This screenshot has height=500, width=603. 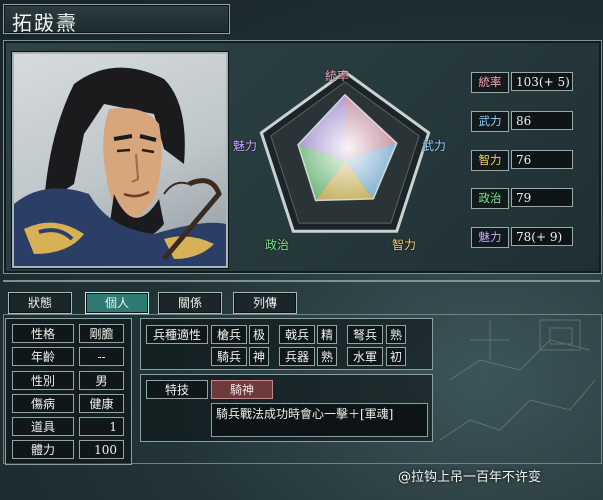 What do you see at coordinates (101, 380) in the screenshot?
I see `info-value: 男` at bounding box center [101, 380].